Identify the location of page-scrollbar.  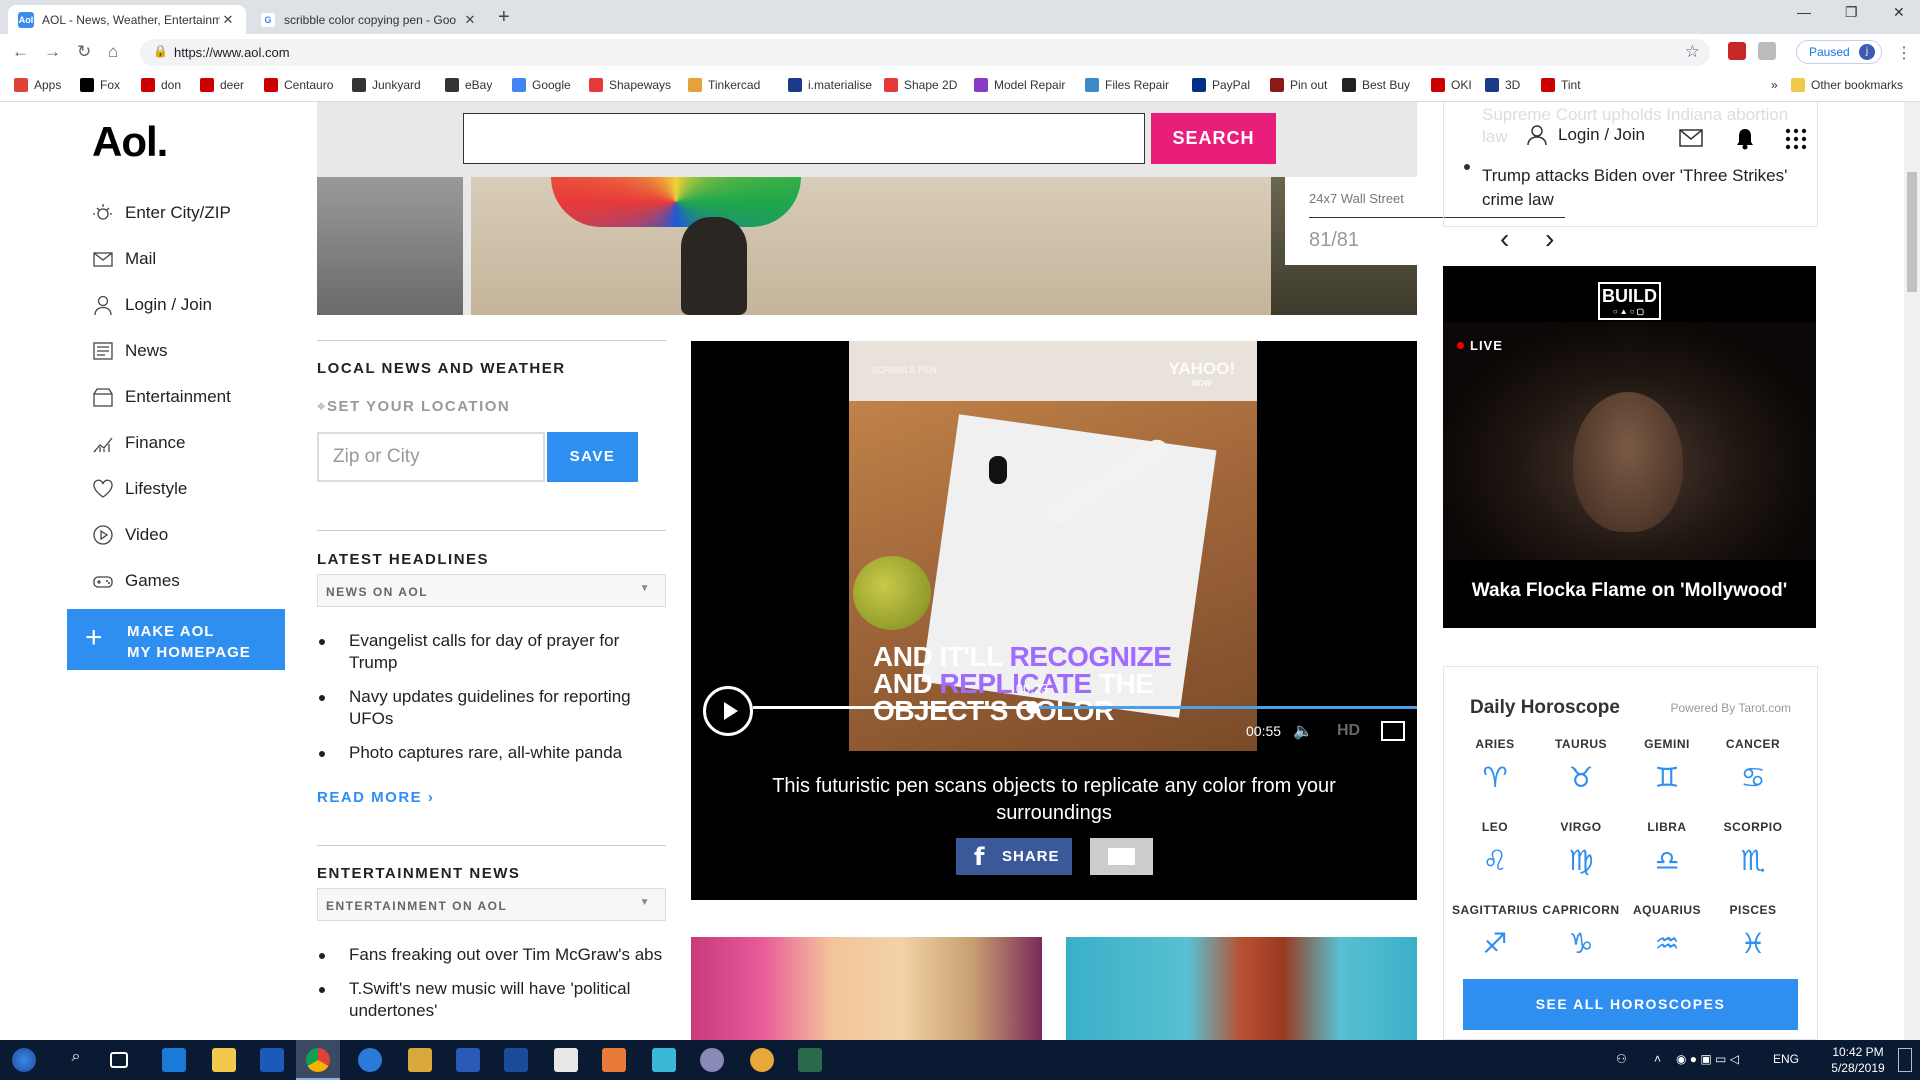
(1912, 571).